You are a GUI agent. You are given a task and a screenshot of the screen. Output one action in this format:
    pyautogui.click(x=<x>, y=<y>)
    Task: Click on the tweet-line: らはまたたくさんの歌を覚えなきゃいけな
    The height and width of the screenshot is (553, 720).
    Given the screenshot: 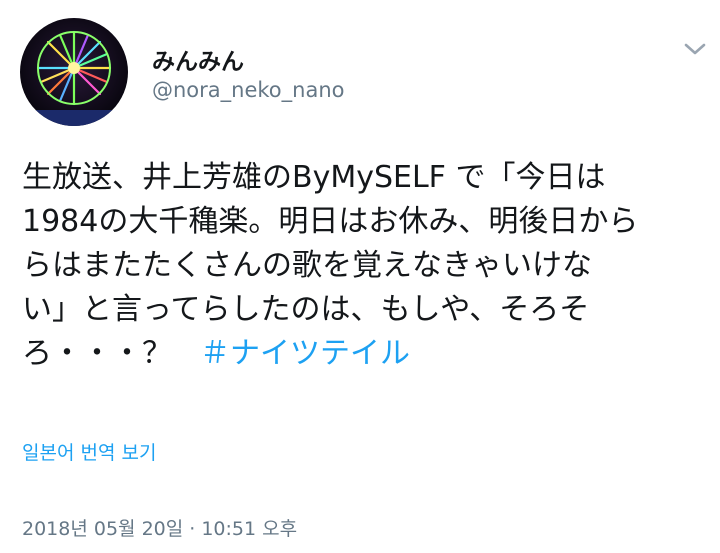 What is the action you would take?
    pyautogui.click(x=307, y=265)
    